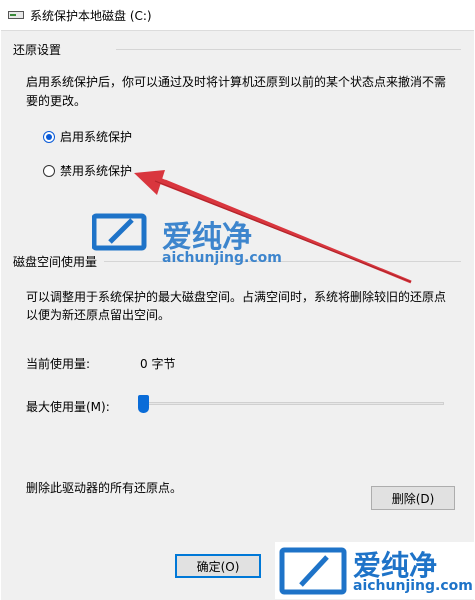 Image resolution: width=475 pixels, height=600 pixels. Describe the element at coordinates (192, 242) in the screenshot. I see `watermark-center: 爱纯净 aichunjing.com` at that location.